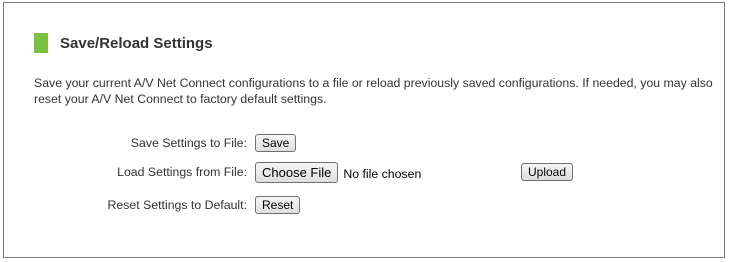 The image size is (729, 262). Describe the element at coordinates (297, 172) in the screenshot. I see `choose-file-button: Choose File` at that location.